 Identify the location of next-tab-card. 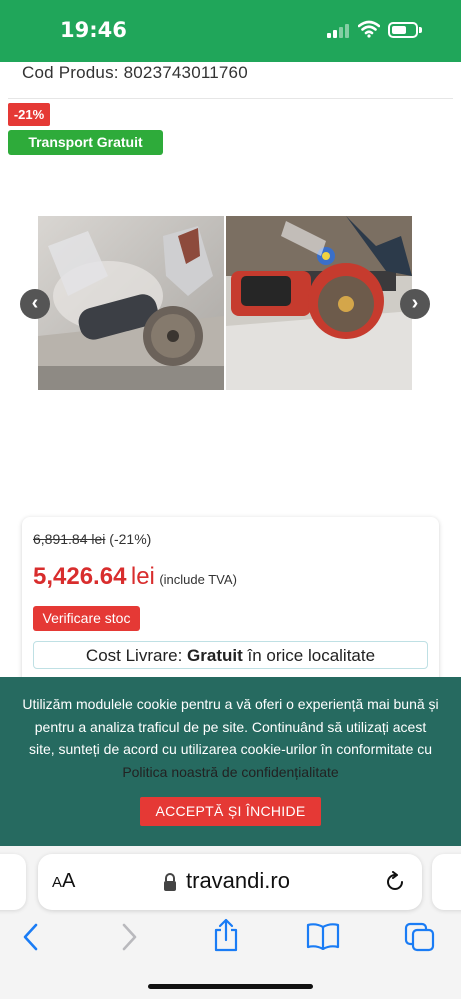
(446, 882).